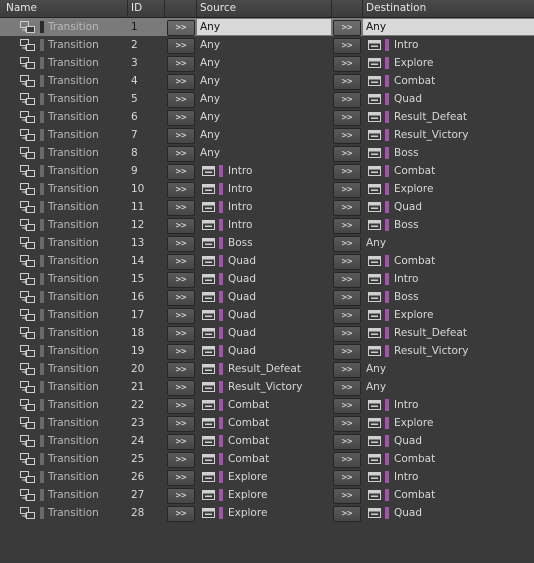 The height and width of the screenshot is (563, 534). Describe the element at coordinates (448, 117) in the screenshot. I see `destination-field: Result_Defeat` at that location.